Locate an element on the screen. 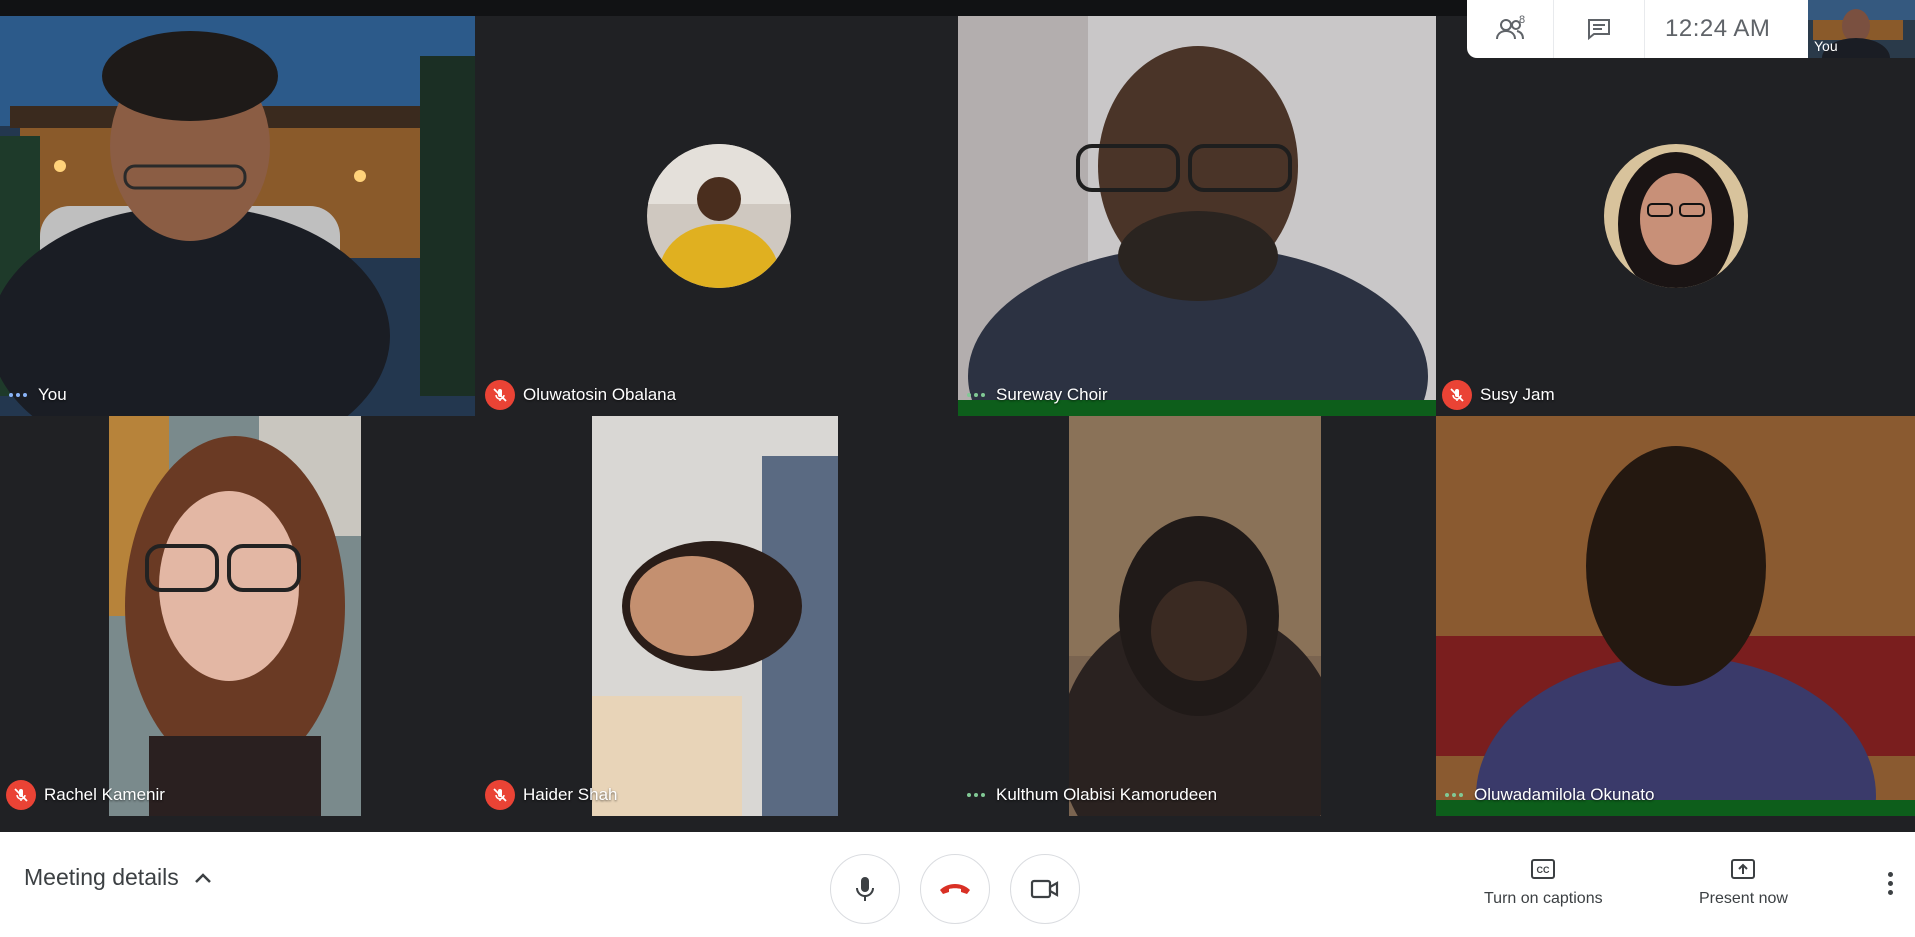  nameplate: Haider Shah is located at coordinates (551, 795).